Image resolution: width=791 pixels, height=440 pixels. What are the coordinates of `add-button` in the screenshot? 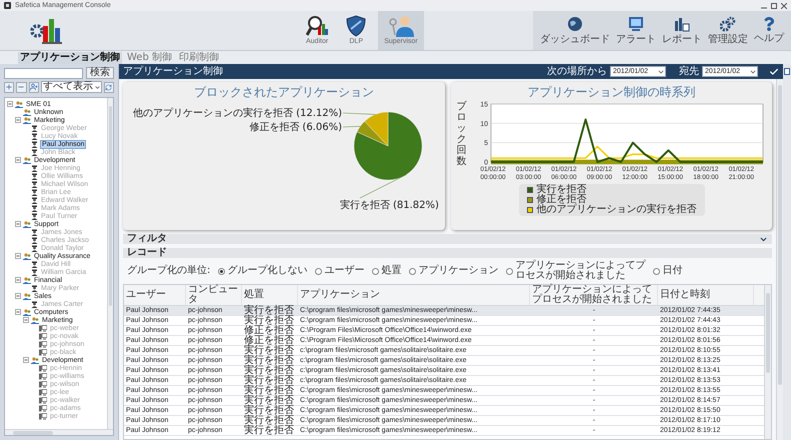 It's located at (9, 87).